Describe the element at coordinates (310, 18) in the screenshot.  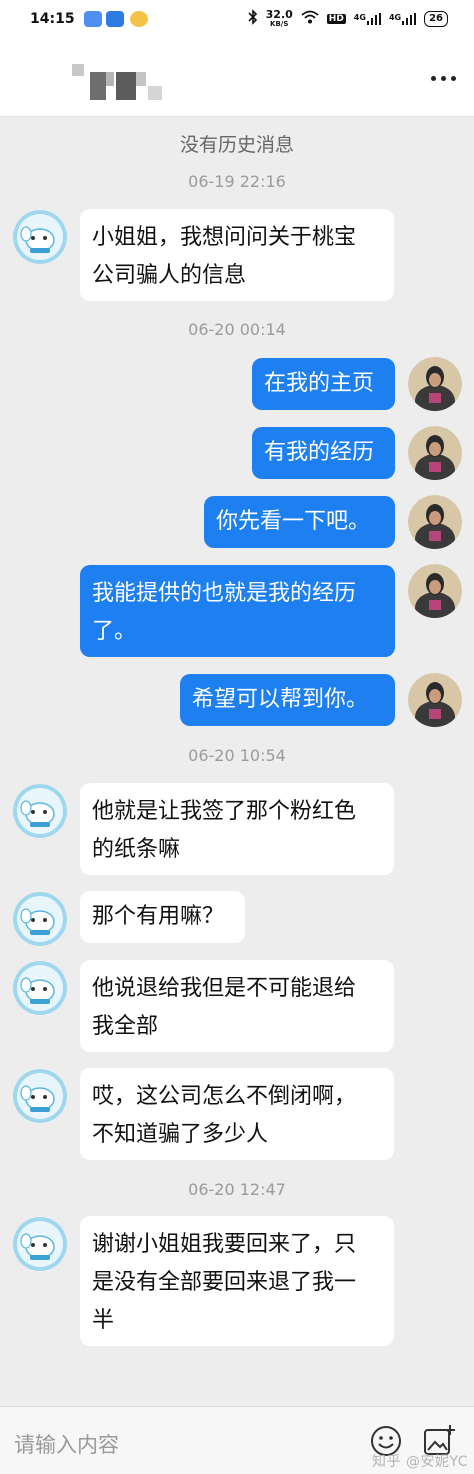
I see `wifi-icon` at that location.